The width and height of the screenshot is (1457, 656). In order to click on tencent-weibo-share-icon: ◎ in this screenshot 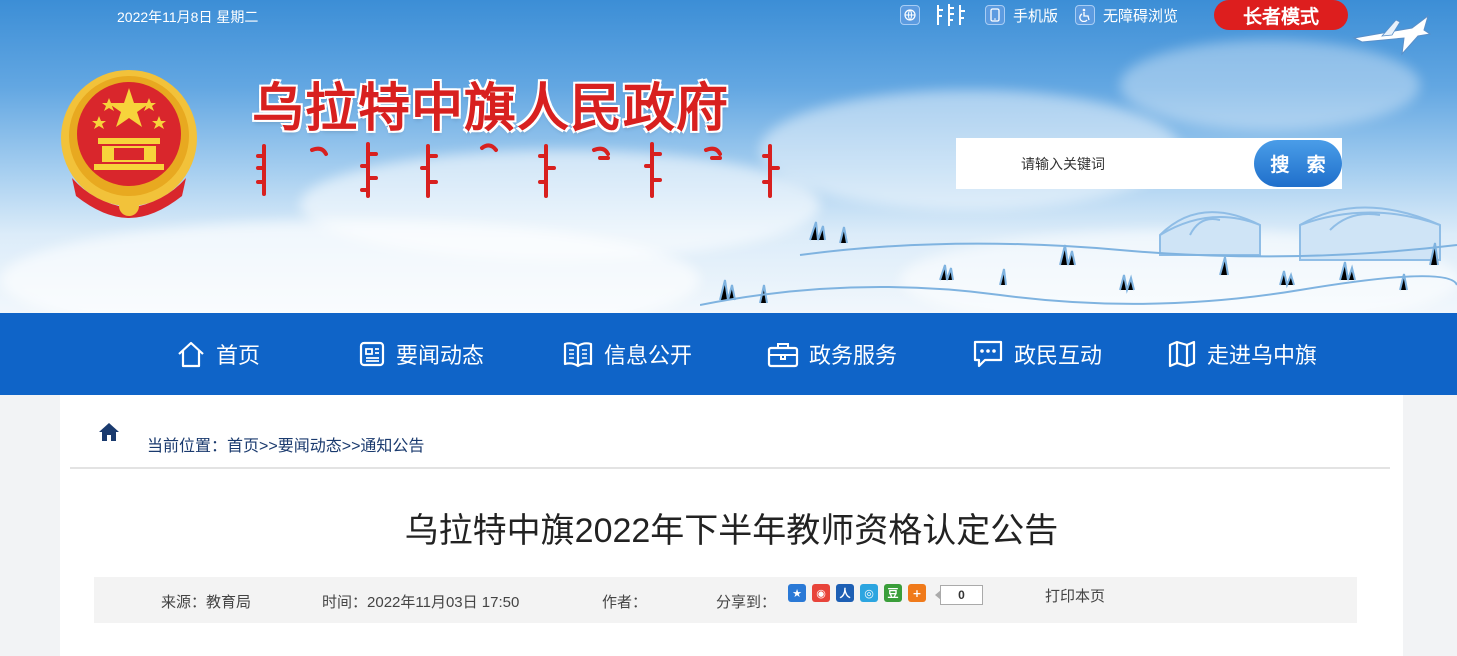, I will do `click(869, 593)`.